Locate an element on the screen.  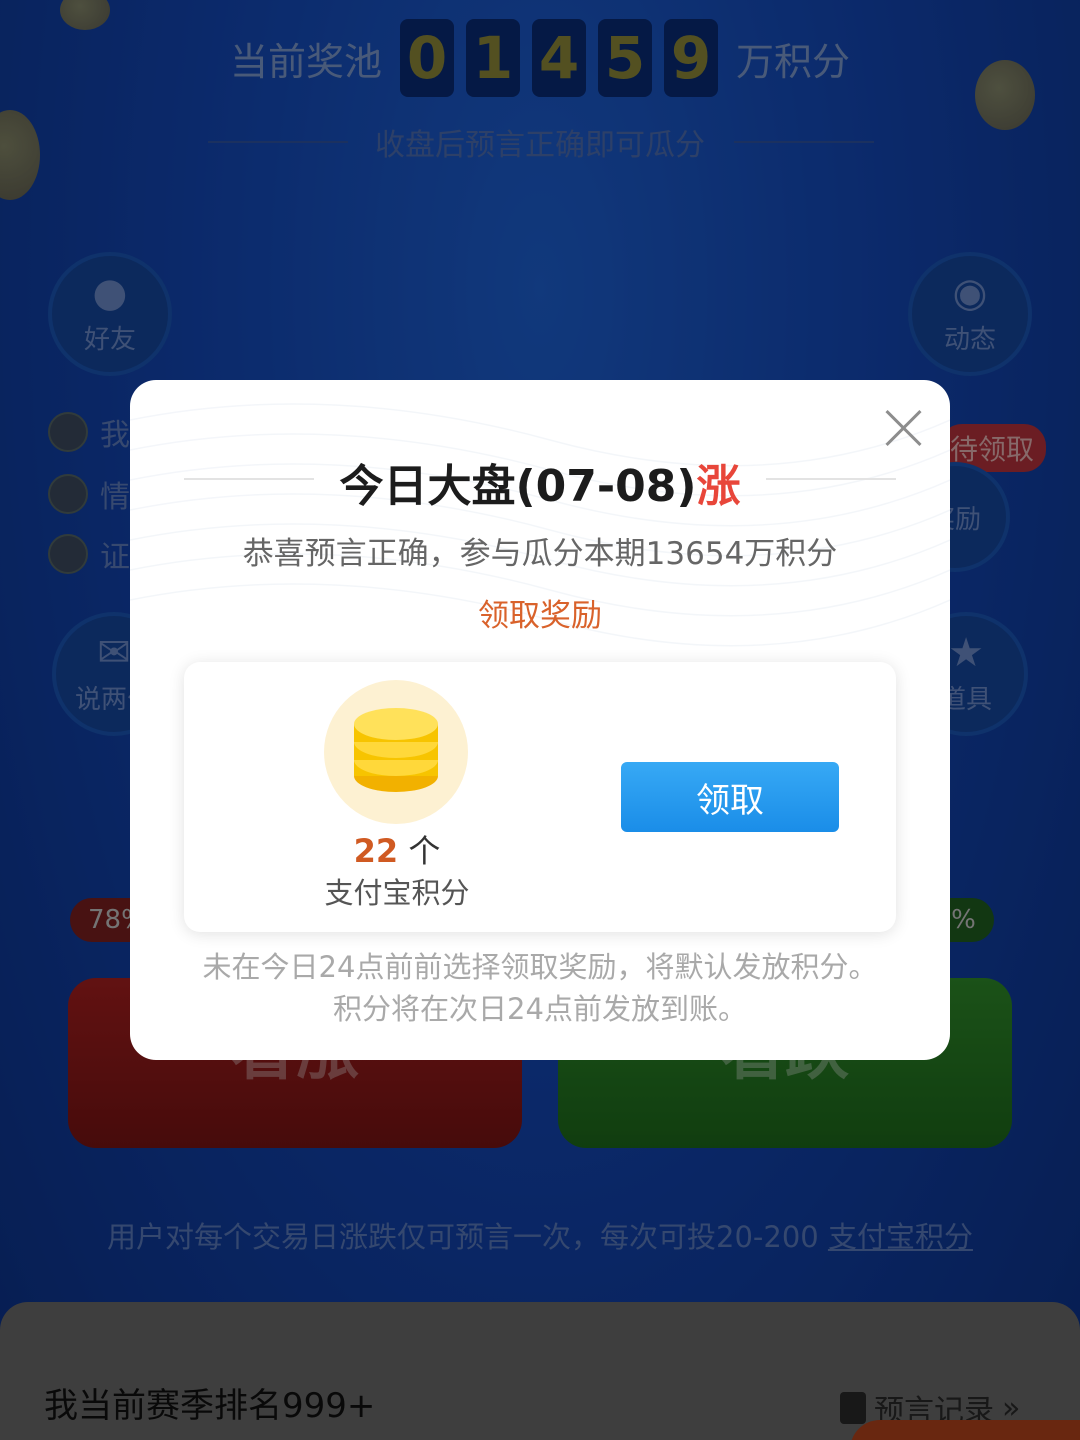
modal-title: 今日大盘(07-08)涨 is located at coordinates (540, 482).